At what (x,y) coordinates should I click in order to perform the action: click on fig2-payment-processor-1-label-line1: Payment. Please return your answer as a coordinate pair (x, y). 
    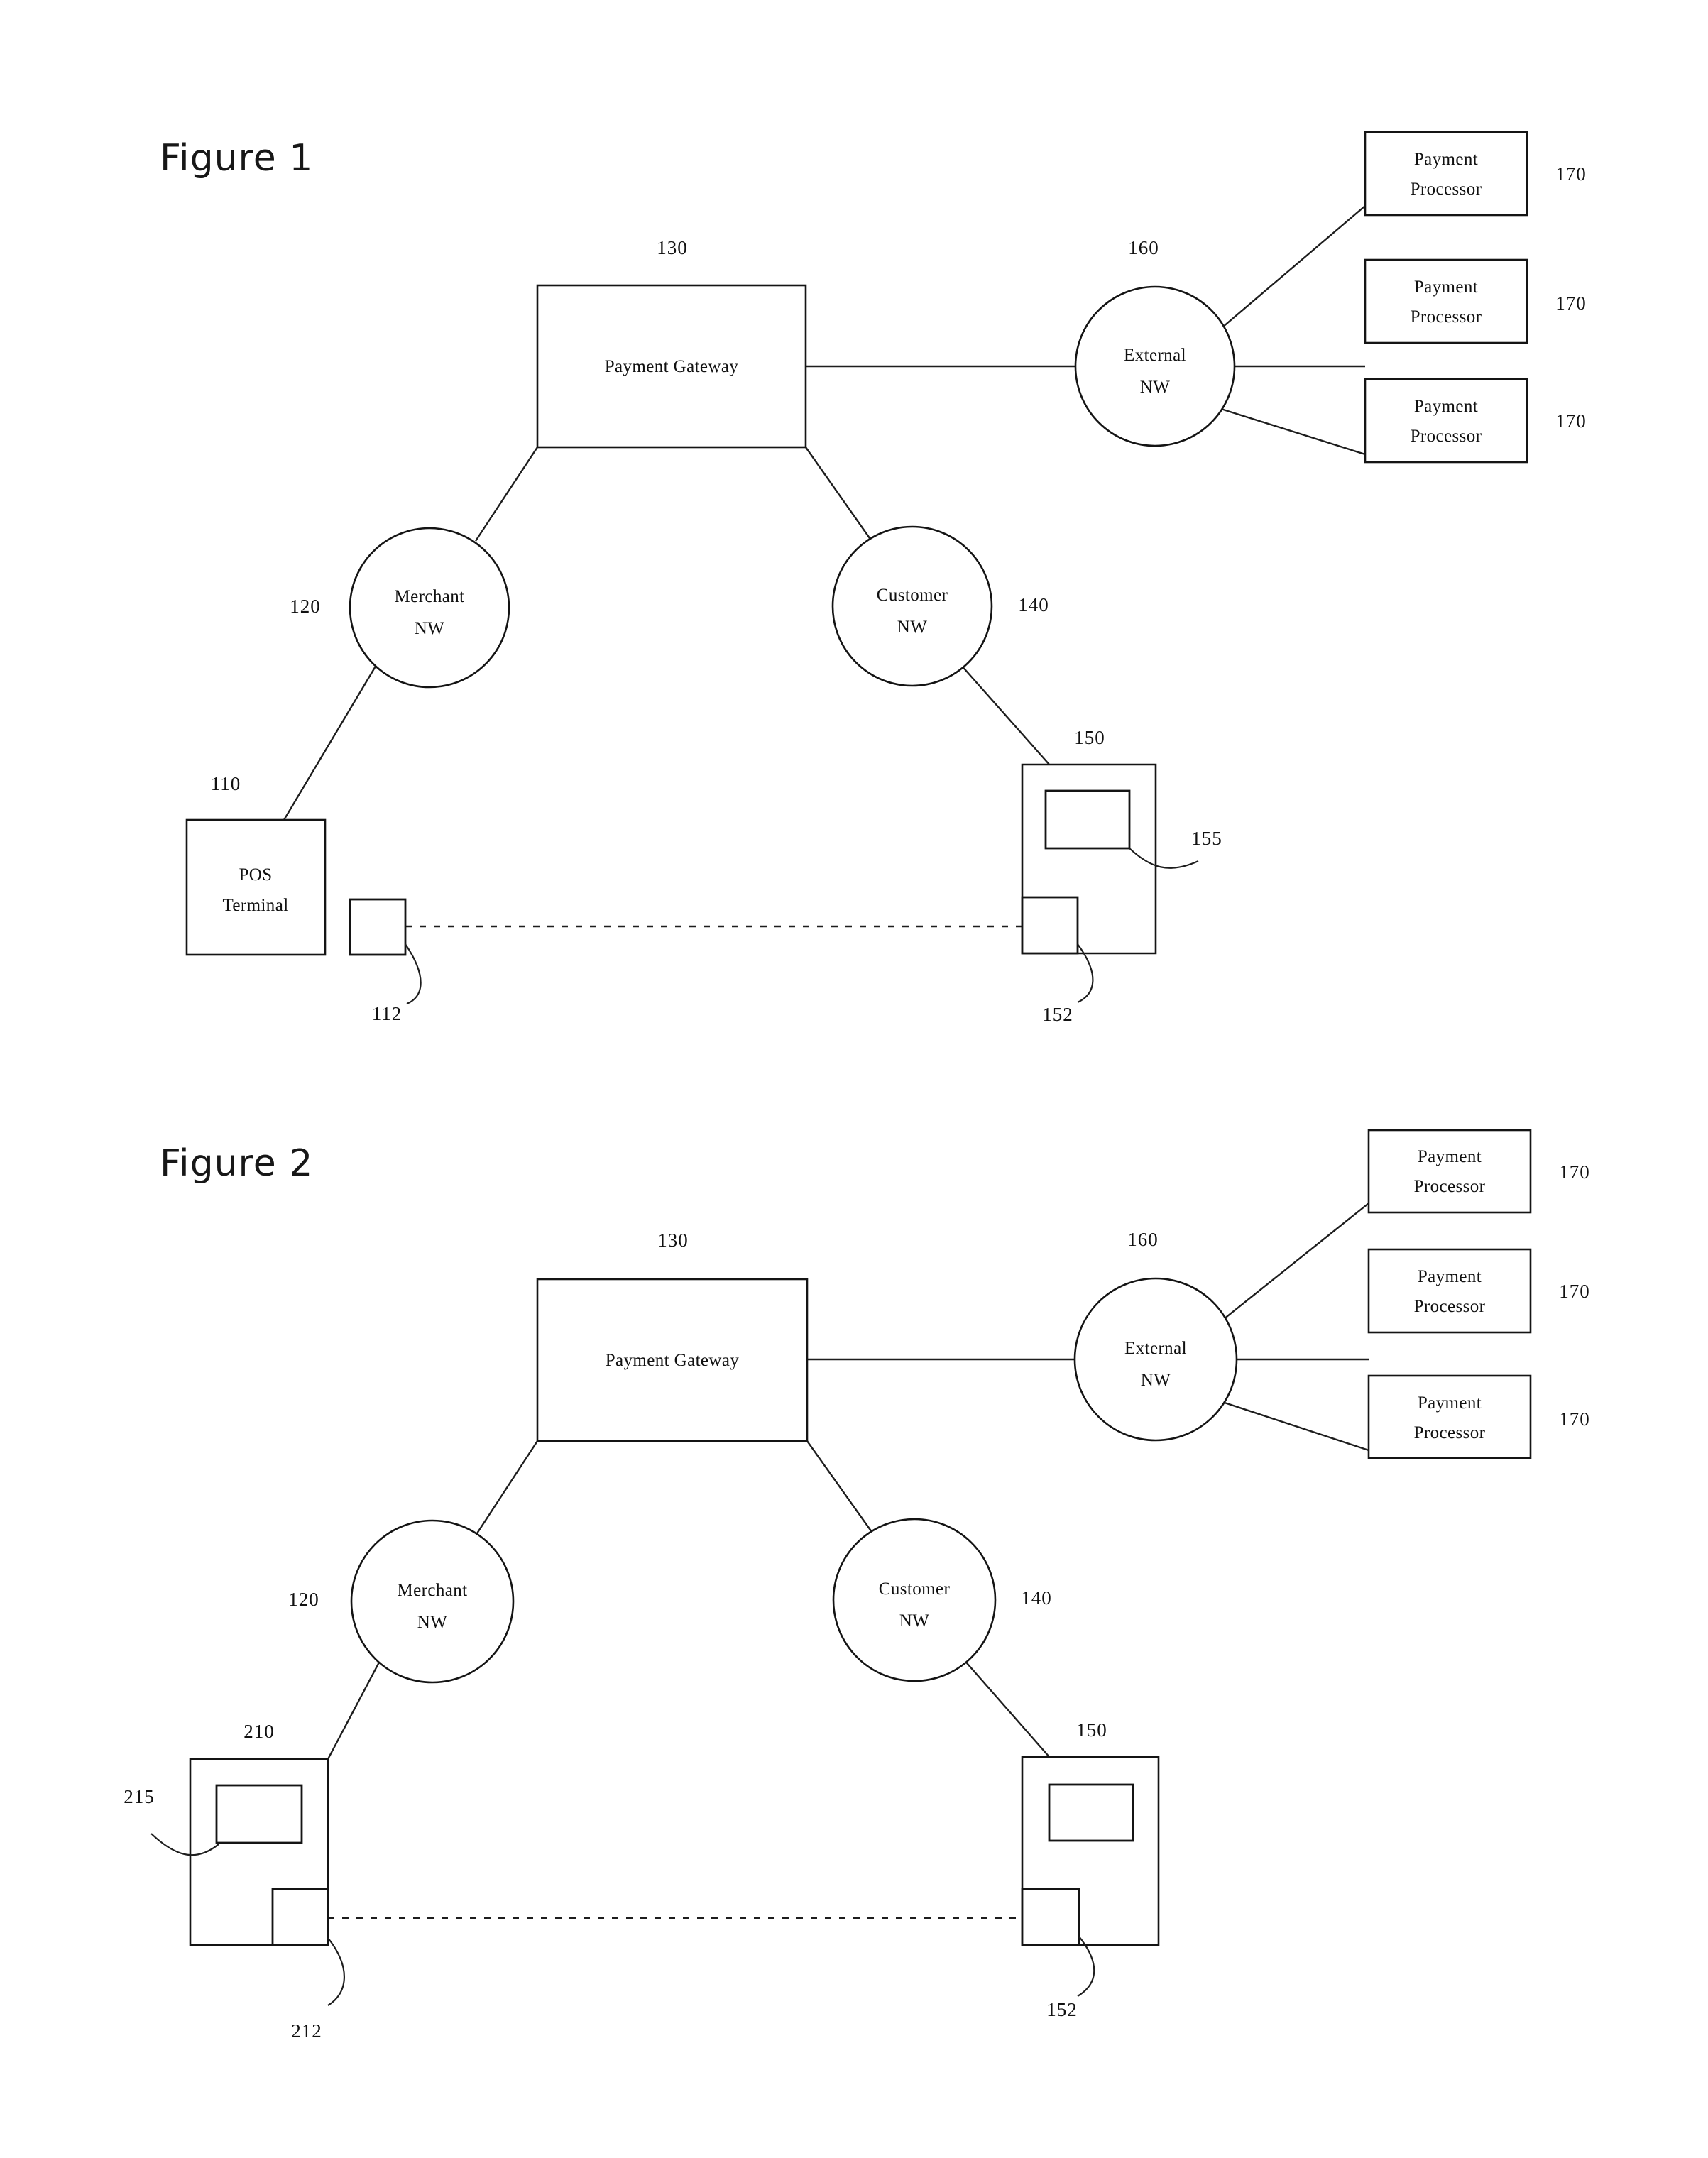
    Looking at the image, I should click on (1450, 1156).